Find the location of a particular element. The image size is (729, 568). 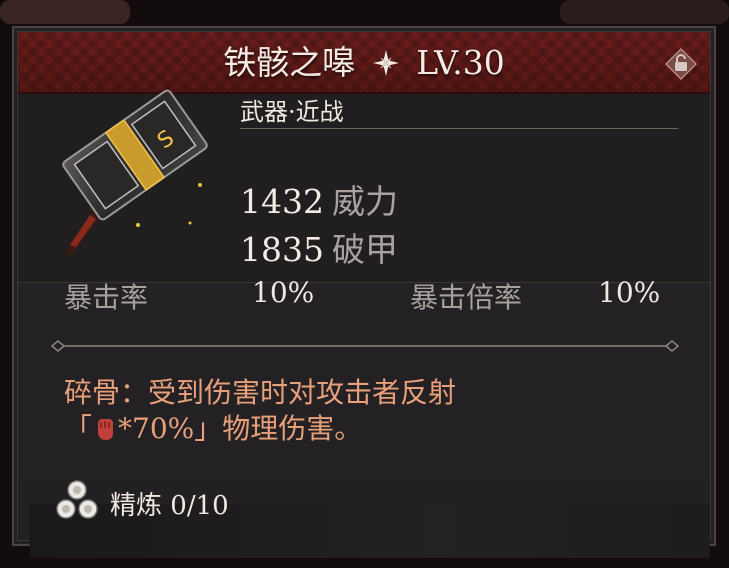

background-panel-right is located at coordinates (644, 12).